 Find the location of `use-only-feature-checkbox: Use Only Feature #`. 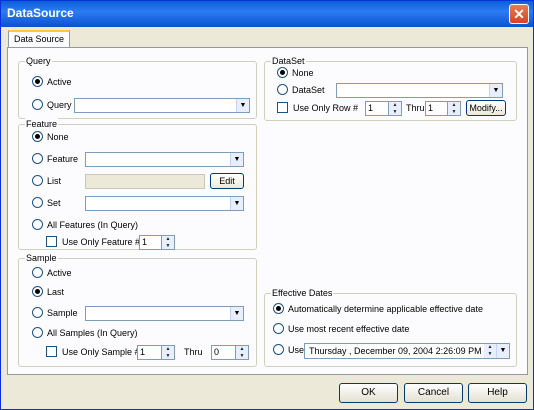

use-only-feature-checkbox: Use Only Feature # is located at coordinates (93, 242).